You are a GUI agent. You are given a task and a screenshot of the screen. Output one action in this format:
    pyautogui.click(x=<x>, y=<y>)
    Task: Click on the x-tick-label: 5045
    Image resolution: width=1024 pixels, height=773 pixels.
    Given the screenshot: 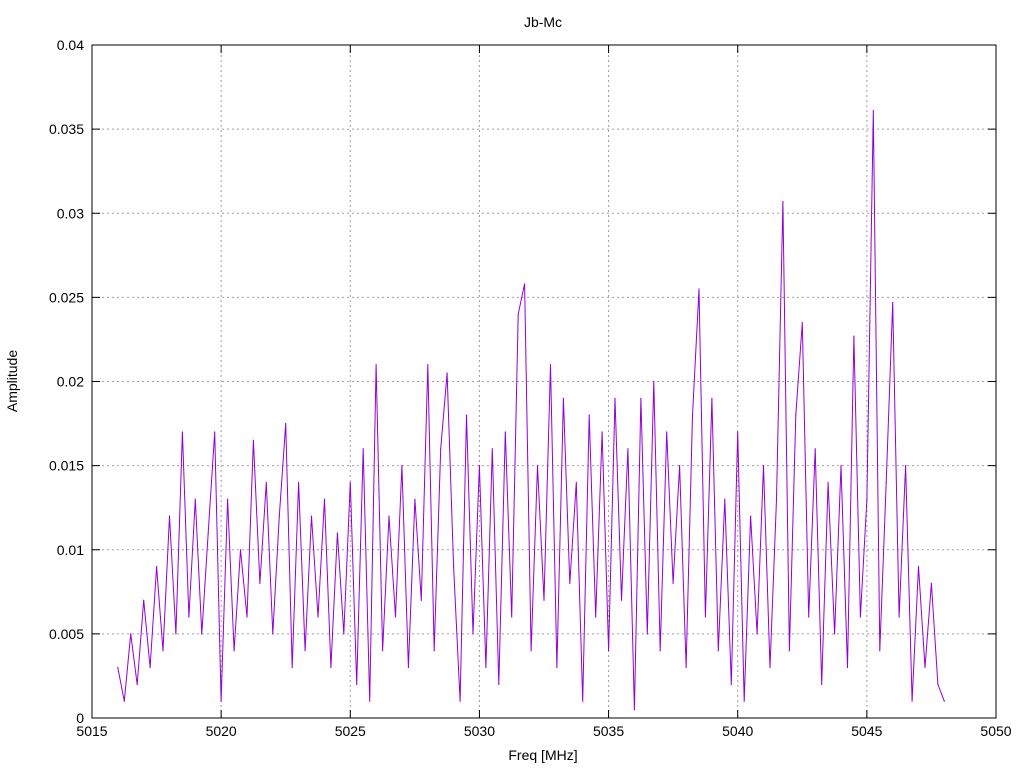 What is the action you would take?
    pyautogui.click(x=866, y=731)
    